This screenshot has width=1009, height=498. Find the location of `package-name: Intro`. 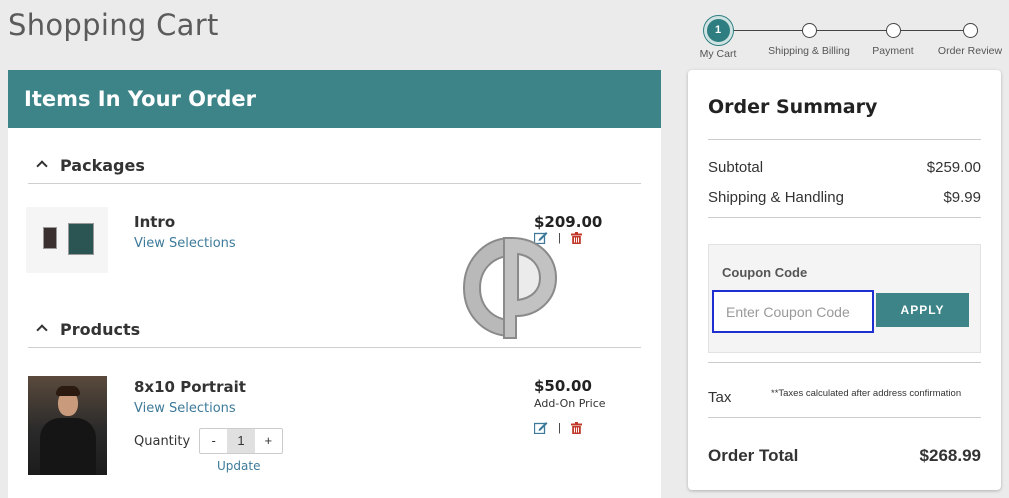

package-name: Intro is located at coordinates (155, 222).